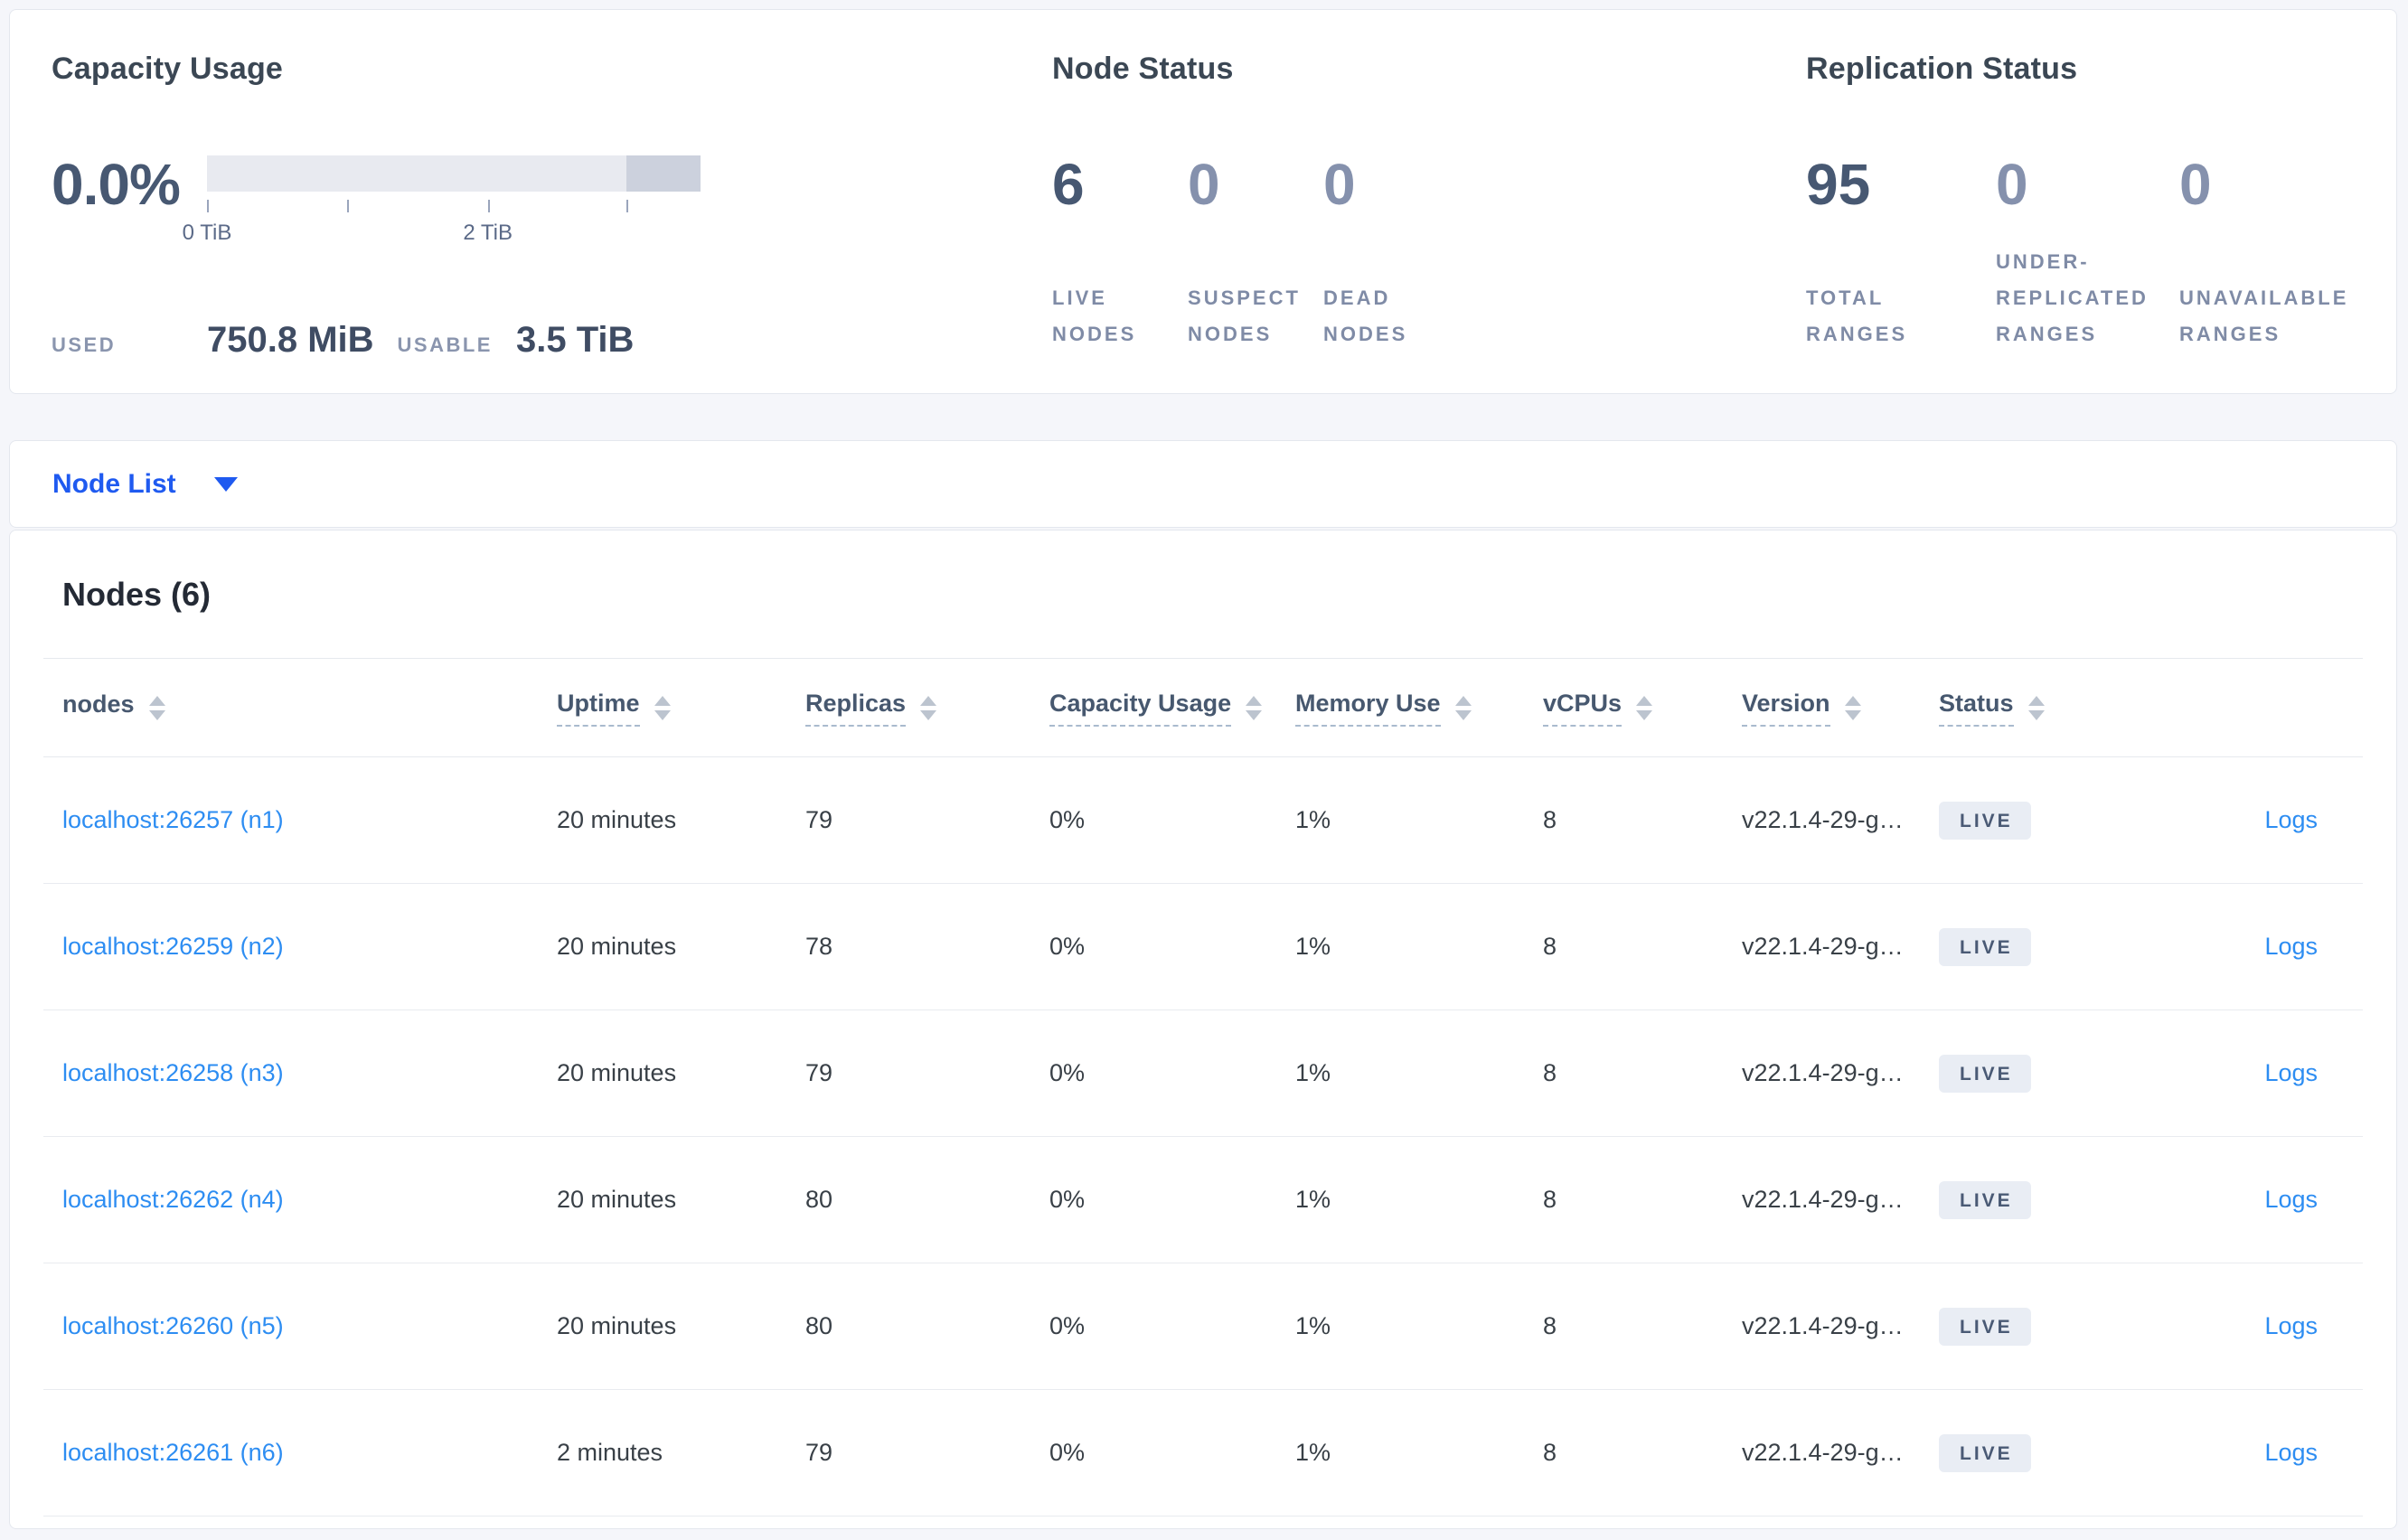 This screenshot has height=1540, width=2408. I want to click on column-header-replicas: Replicas, so click(927, 708).